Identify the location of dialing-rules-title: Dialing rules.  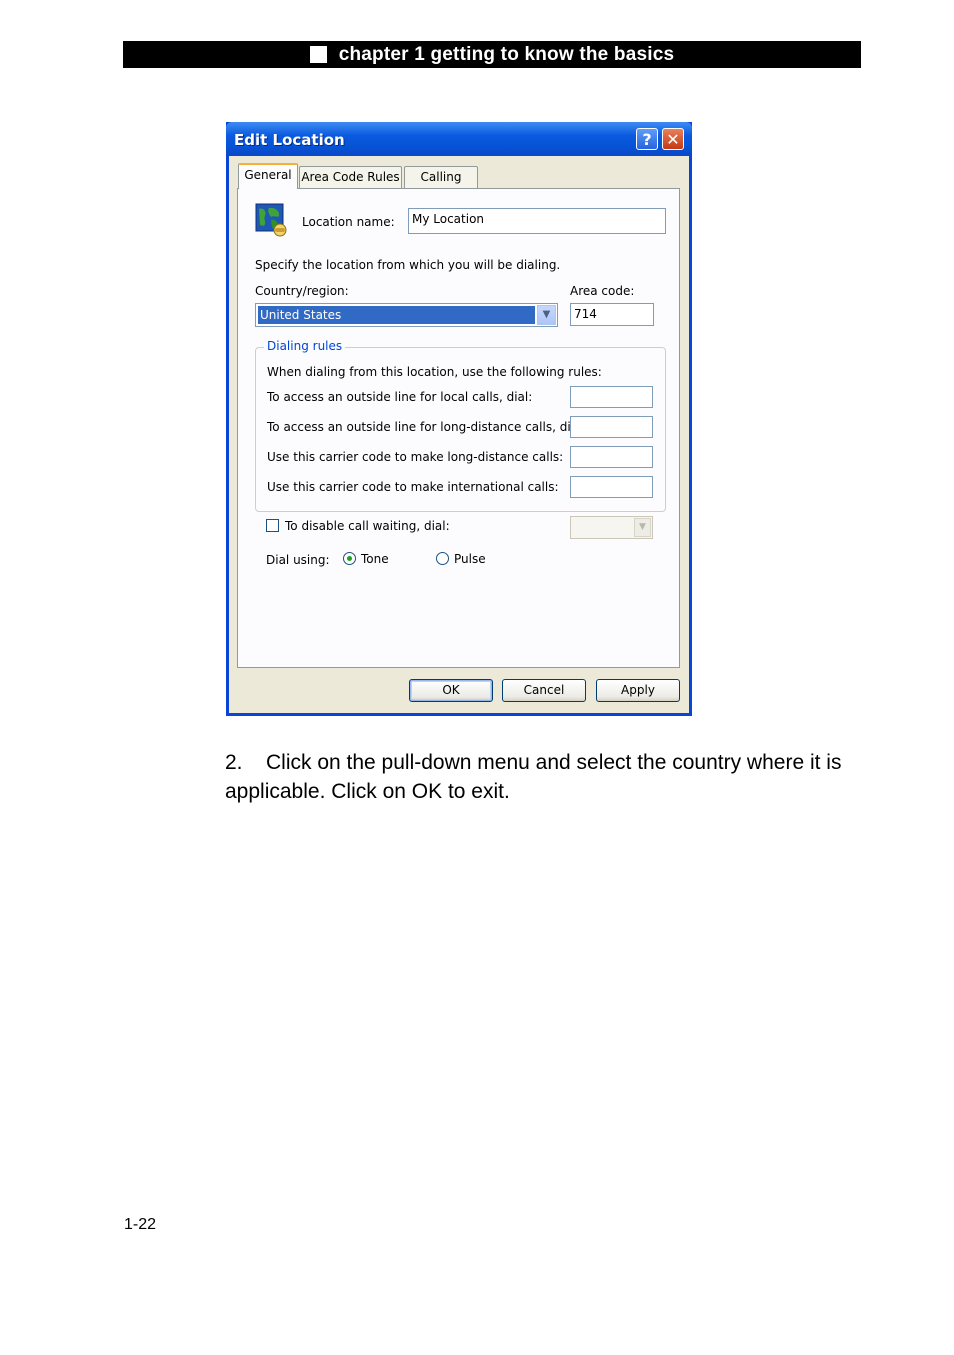
(305, 346).